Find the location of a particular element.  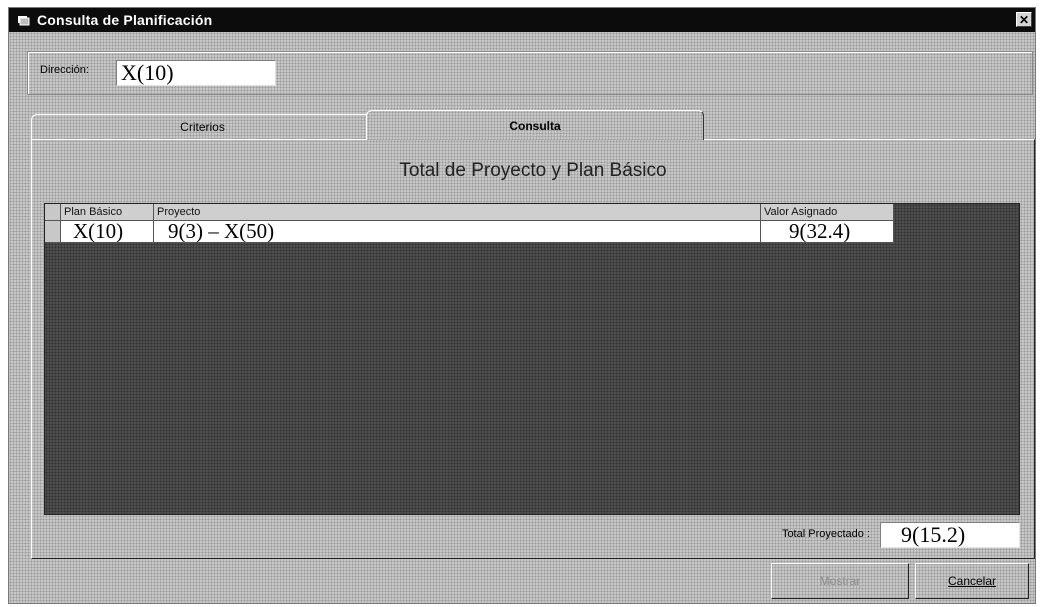

total-proyectado-field: 9(15.2) is located at coordinates (950, 535).